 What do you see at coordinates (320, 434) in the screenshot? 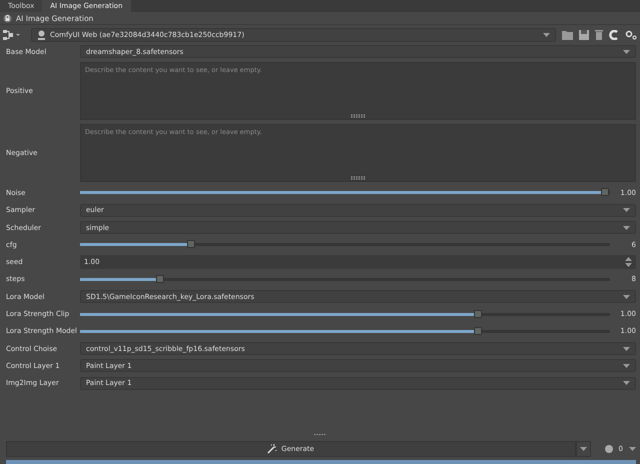
I see `splitter-handle-icon` at bounding box center [320, 434].